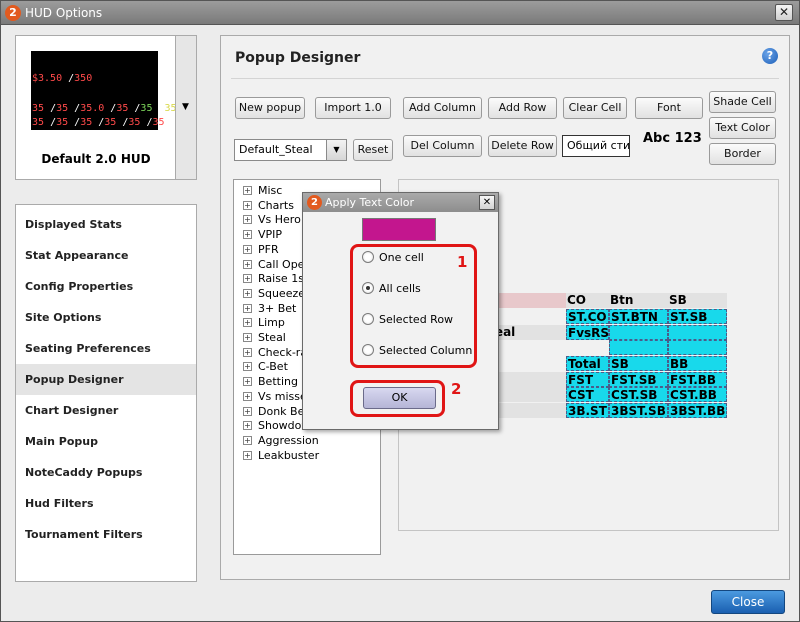 Image resolution: width=800 pixels, height=622 pixels. Describe the element at coordinates (522, 146) in the screenshot. I see `delete-row-button: Delete Row` at that location.